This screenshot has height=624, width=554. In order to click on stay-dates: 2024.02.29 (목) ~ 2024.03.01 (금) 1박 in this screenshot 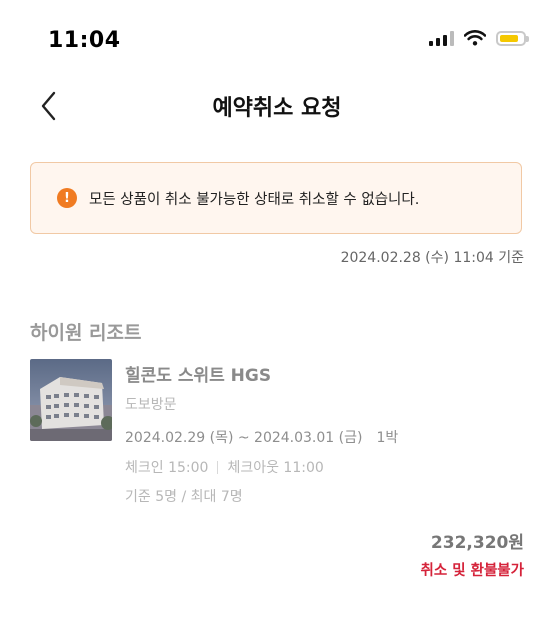, I will do `click(261, 437)`.